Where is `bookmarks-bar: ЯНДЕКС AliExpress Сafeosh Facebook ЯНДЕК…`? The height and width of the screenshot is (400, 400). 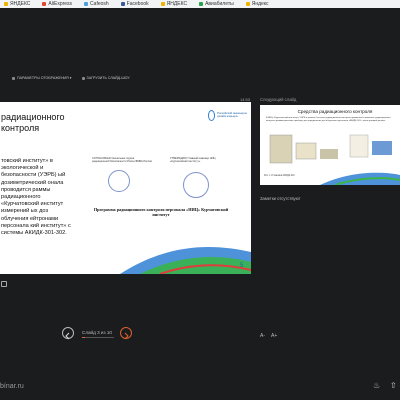
bookmarks-bar: ЯНДЕКС AliExpress Сafeosh Facebook ЯНДЕК… is located at coordinates (200, 4).